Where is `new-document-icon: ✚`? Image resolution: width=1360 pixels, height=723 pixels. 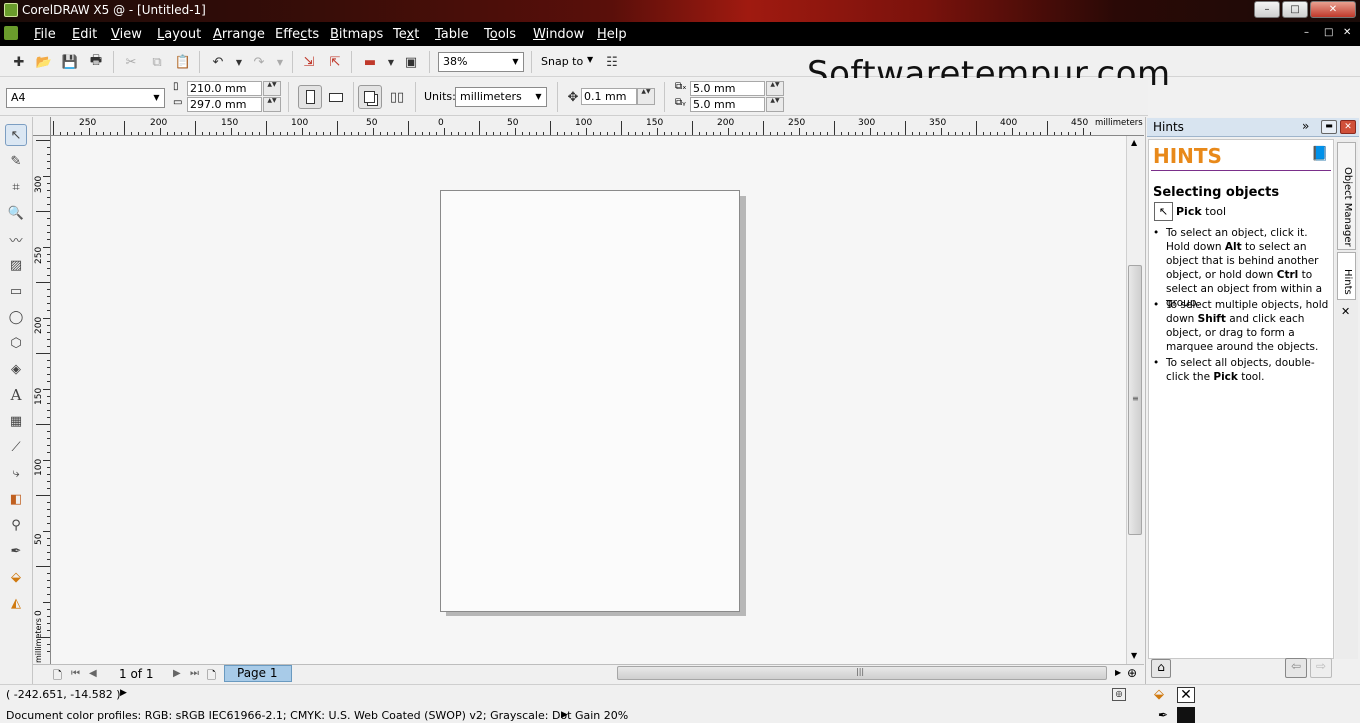 new-document-icon: ✚ is located at coordinates (19, 62).